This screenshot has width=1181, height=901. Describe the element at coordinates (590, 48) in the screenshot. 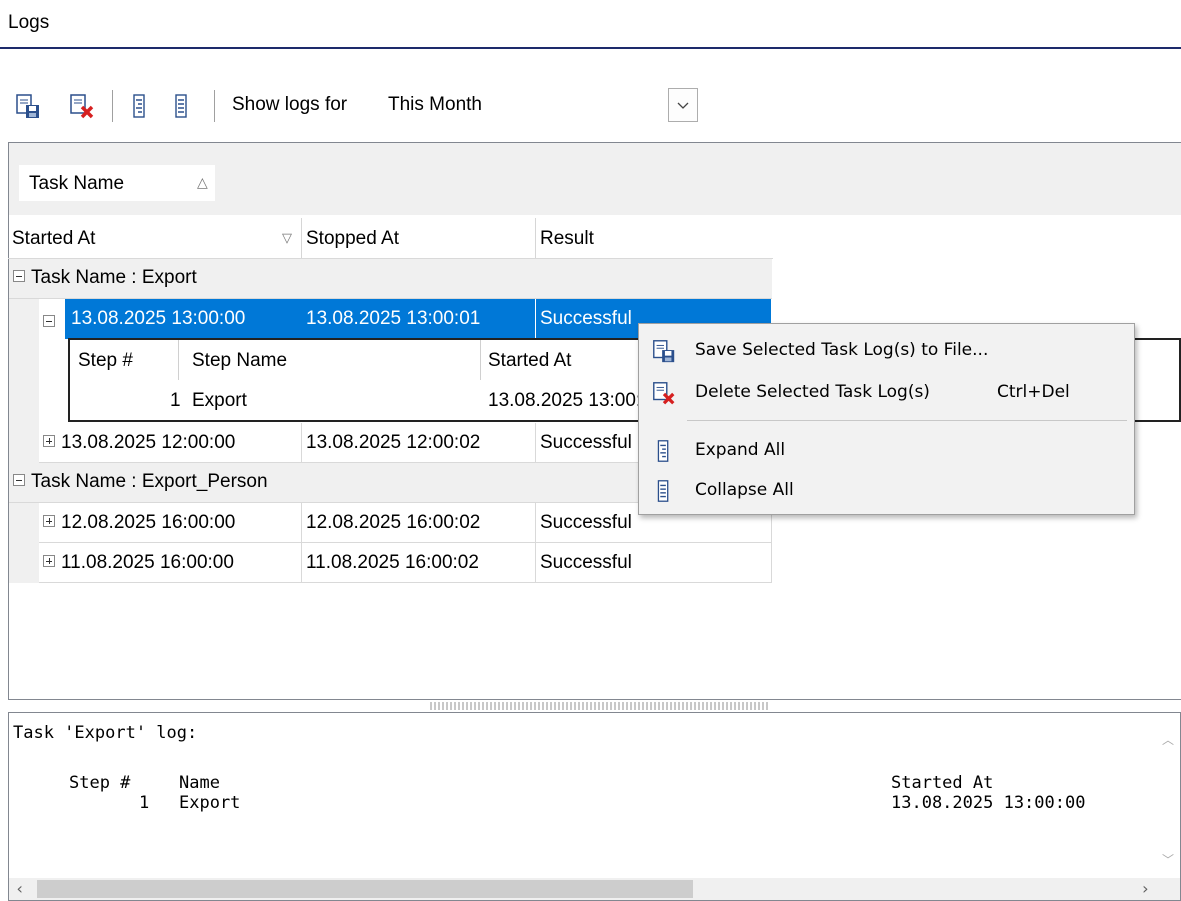

I see `title-divider` at that location.